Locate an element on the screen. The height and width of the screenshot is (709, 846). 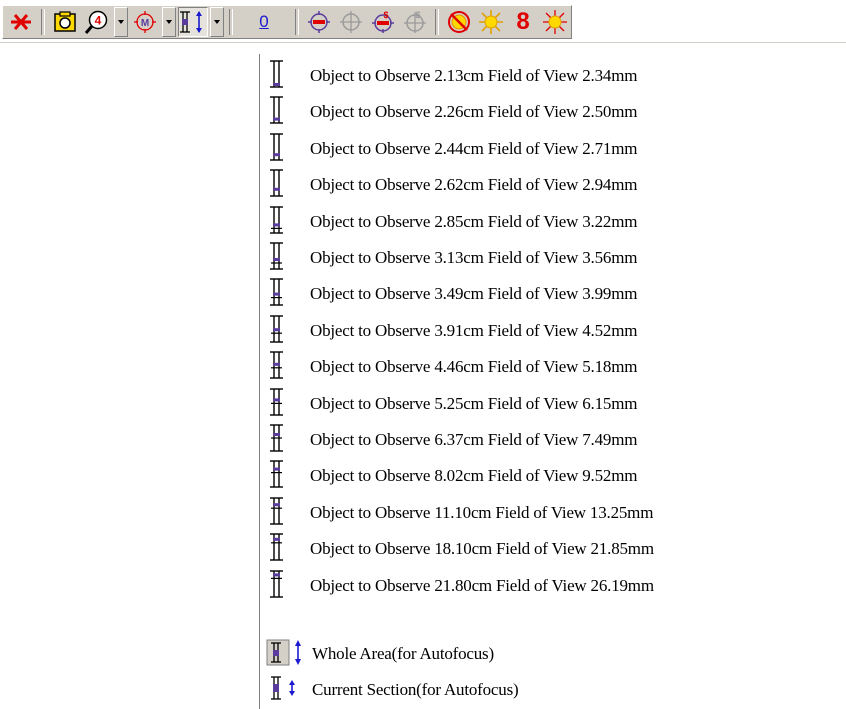
digit-eight-button: 8 is located at coordinates (523, 22).